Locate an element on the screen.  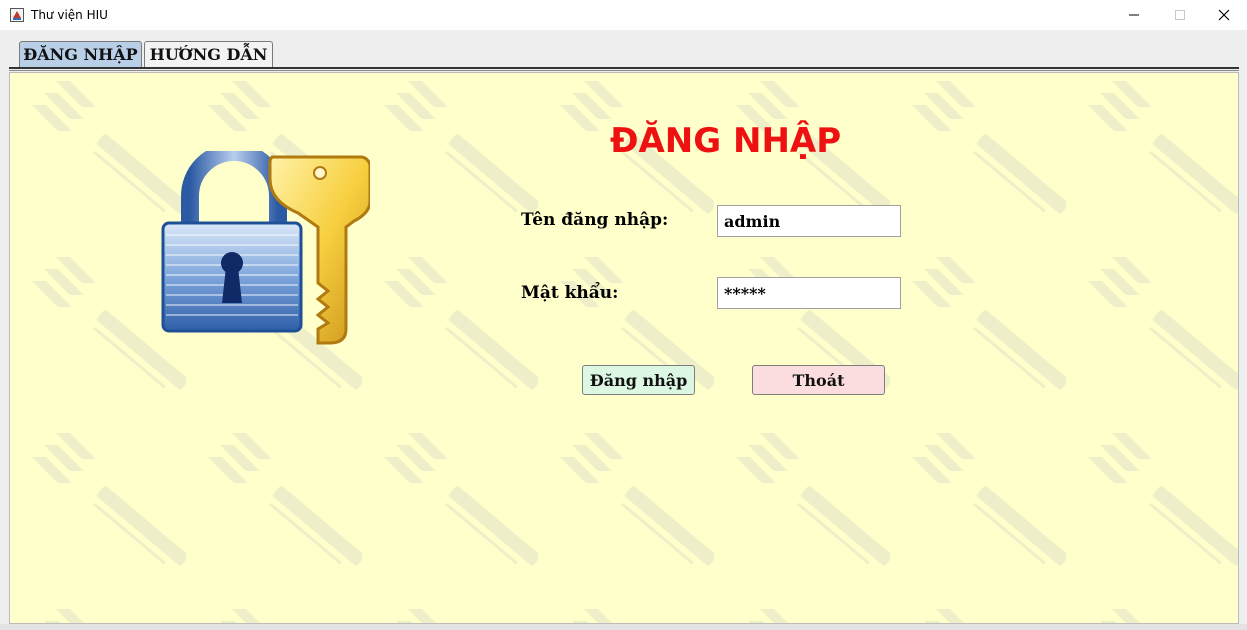
tab-label: ĐĂNG NHẬP is located at coordinates (80, 54).